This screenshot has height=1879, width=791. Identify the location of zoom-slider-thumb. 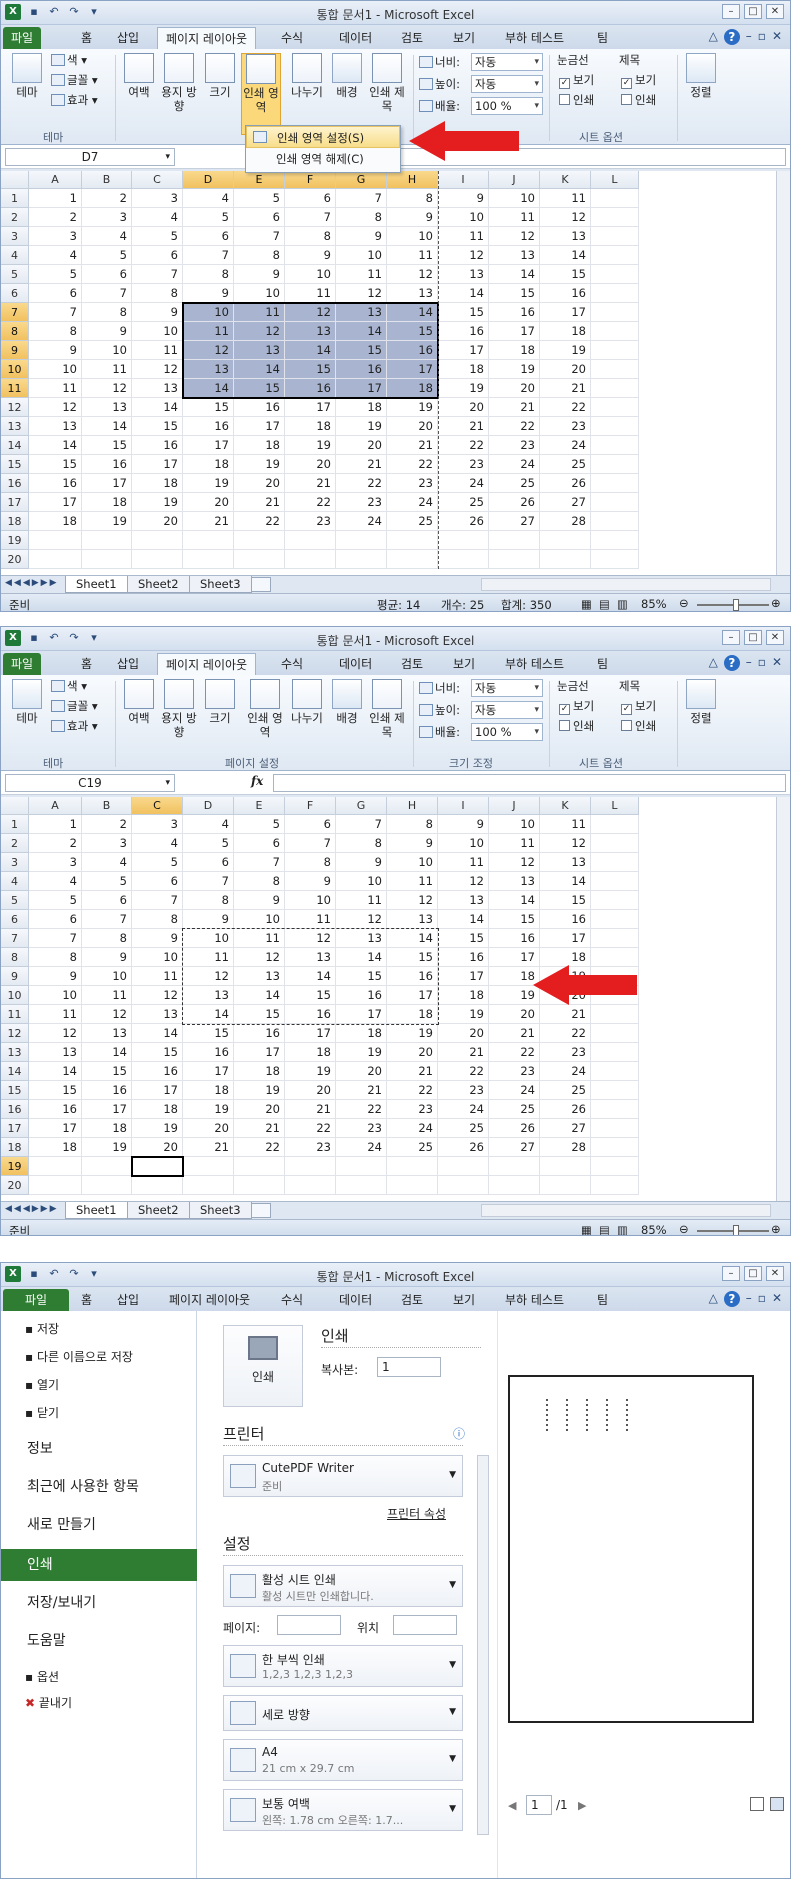
(736, 605).